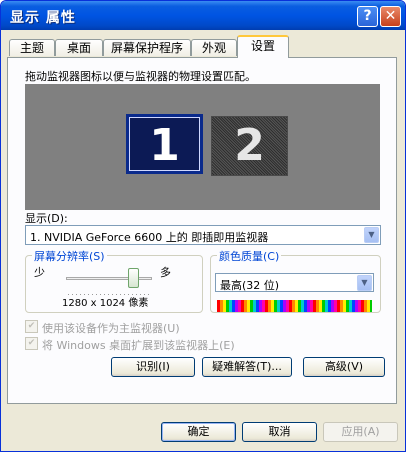 The image size is (406, 452). What do you see at coordinates (140, 76) in the screenshot?
I see `instruction-text: 拖动监视器图标以便与监视器的物理设置匹配。` at bounding box center [140, 76].